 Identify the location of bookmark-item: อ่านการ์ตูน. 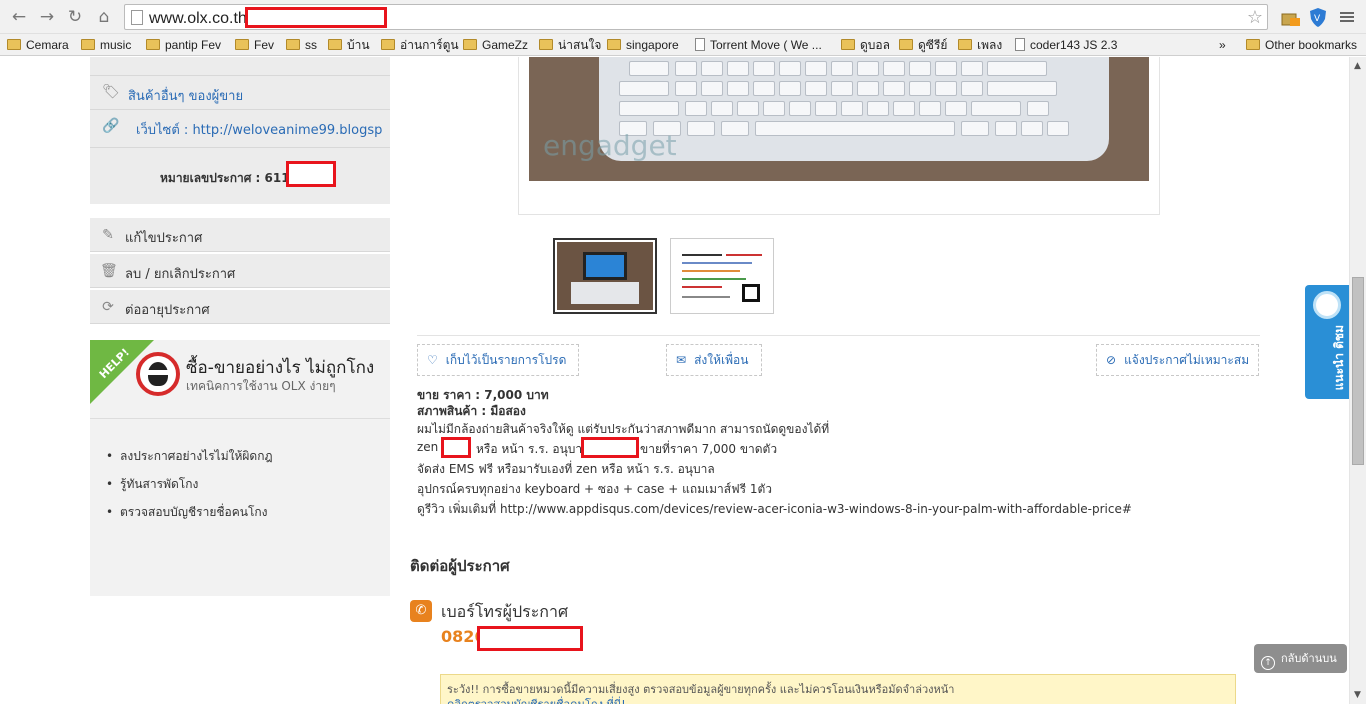
(420, 45).